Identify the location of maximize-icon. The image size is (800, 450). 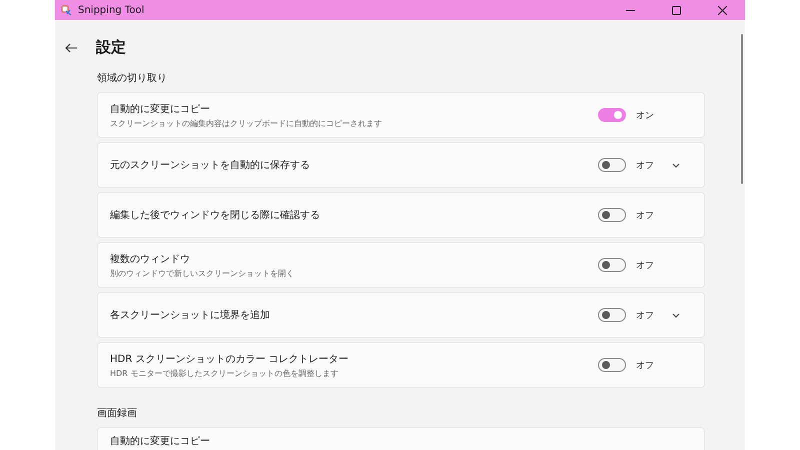
(676, 10).